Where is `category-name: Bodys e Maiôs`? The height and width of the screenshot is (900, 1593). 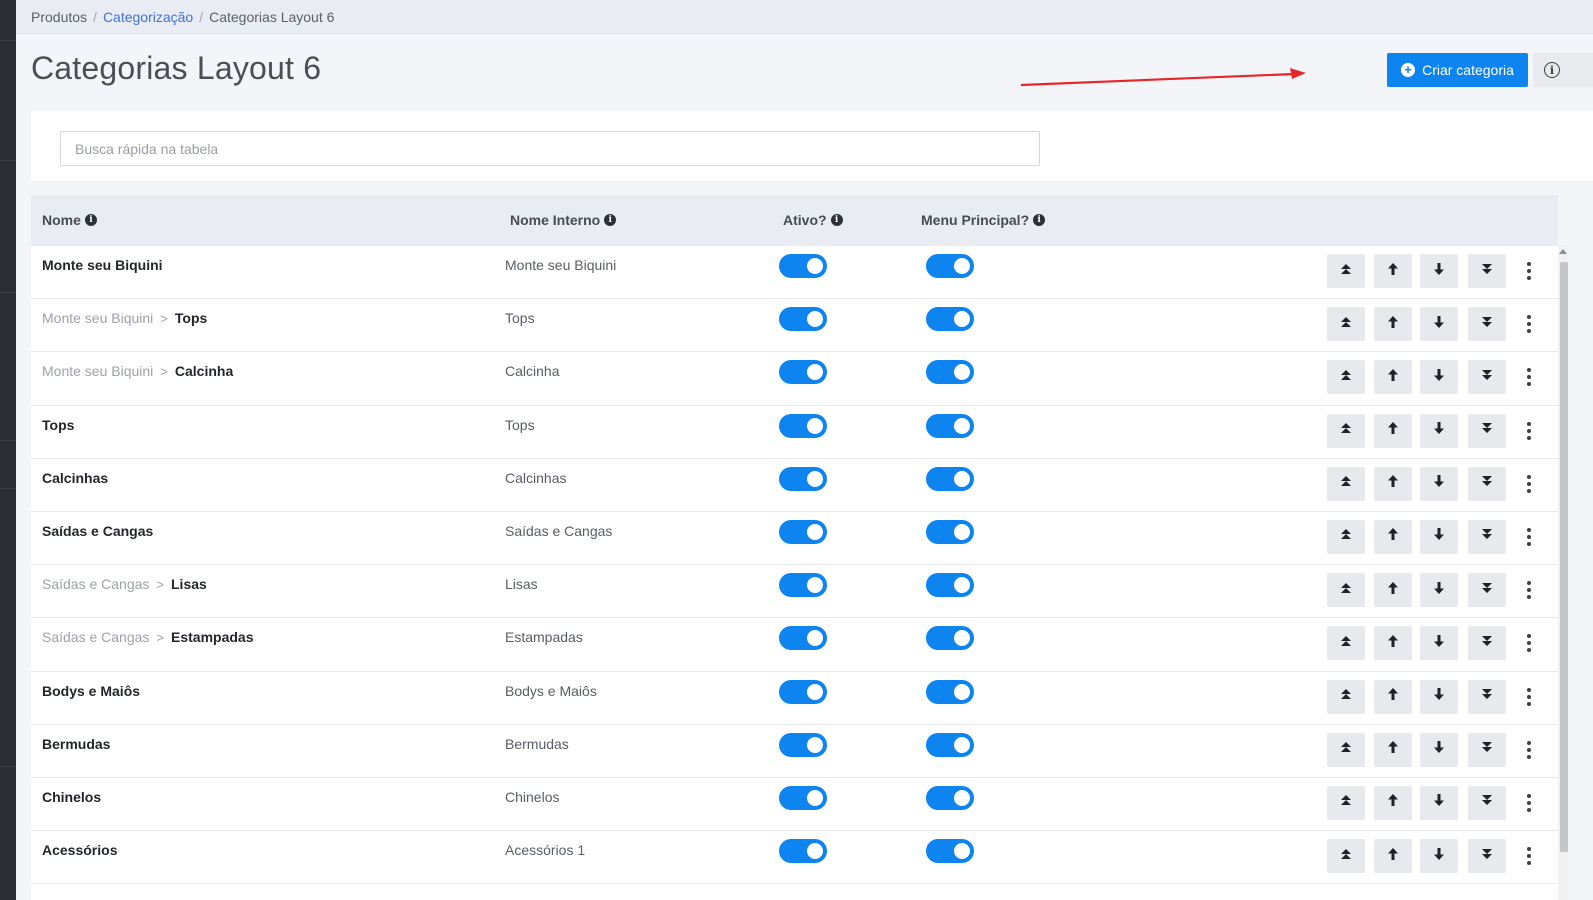 category-name: Bodys e Maiôs is located at coordinates (91, 691).